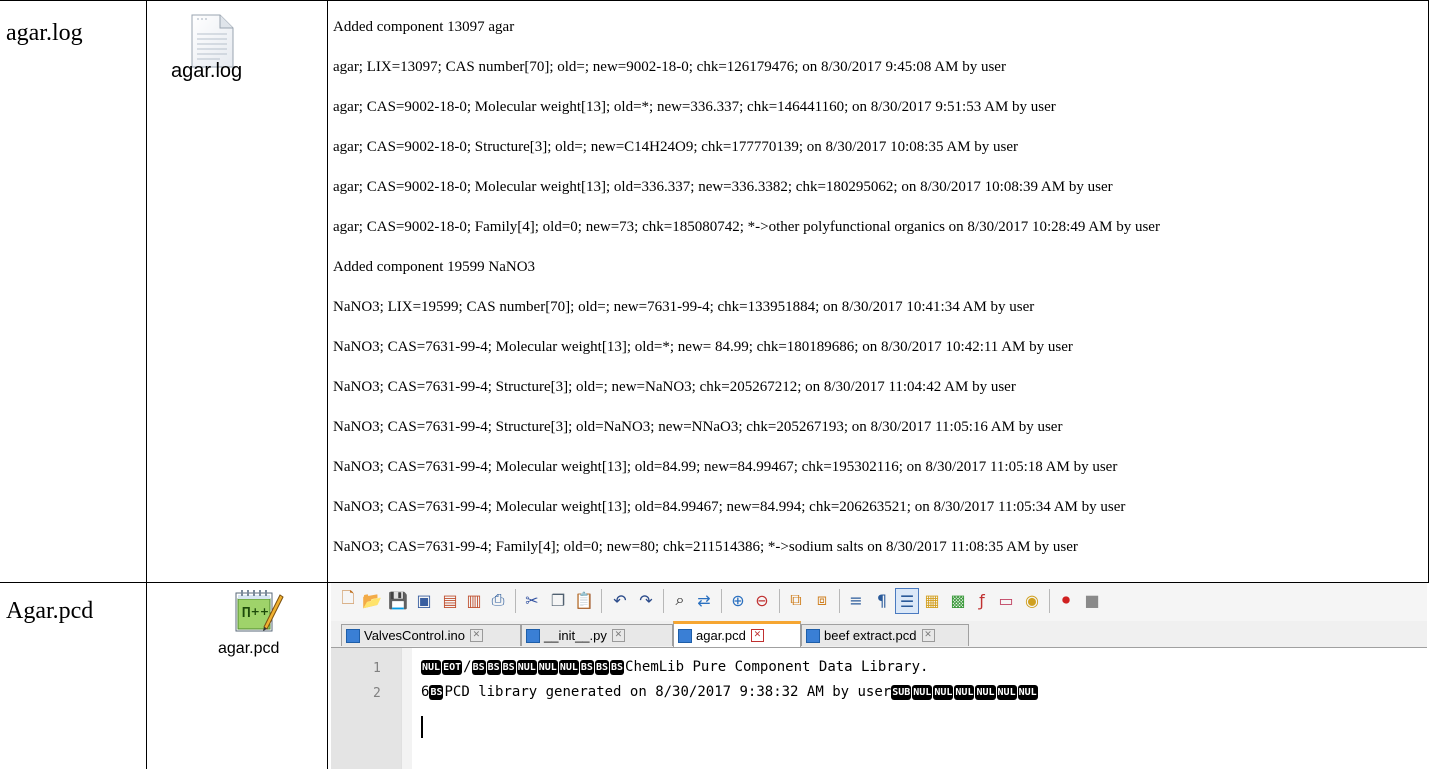 This screenshot has height=769, width=1434. I want to click on record-macro-icon: ⏺, so click(1066, 600).